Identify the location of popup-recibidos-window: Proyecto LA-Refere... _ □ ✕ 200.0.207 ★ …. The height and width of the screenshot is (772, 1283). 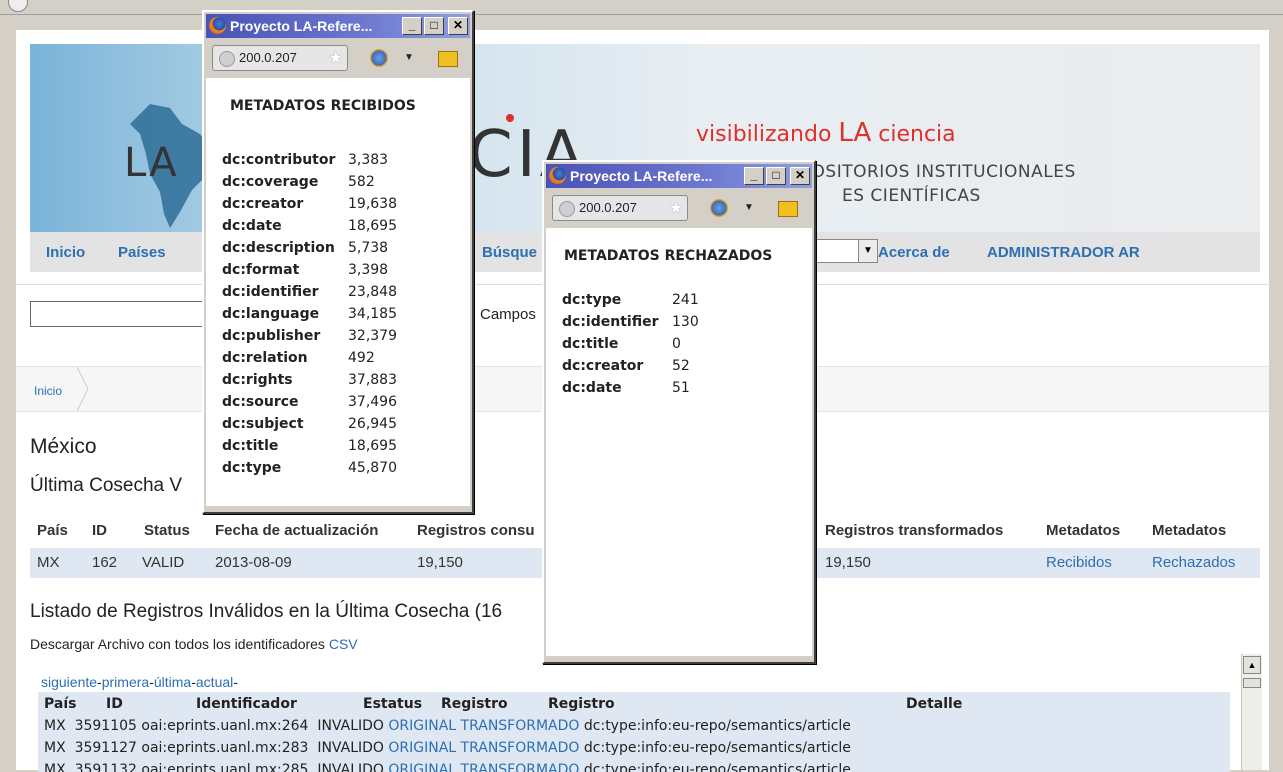
(338, 262).